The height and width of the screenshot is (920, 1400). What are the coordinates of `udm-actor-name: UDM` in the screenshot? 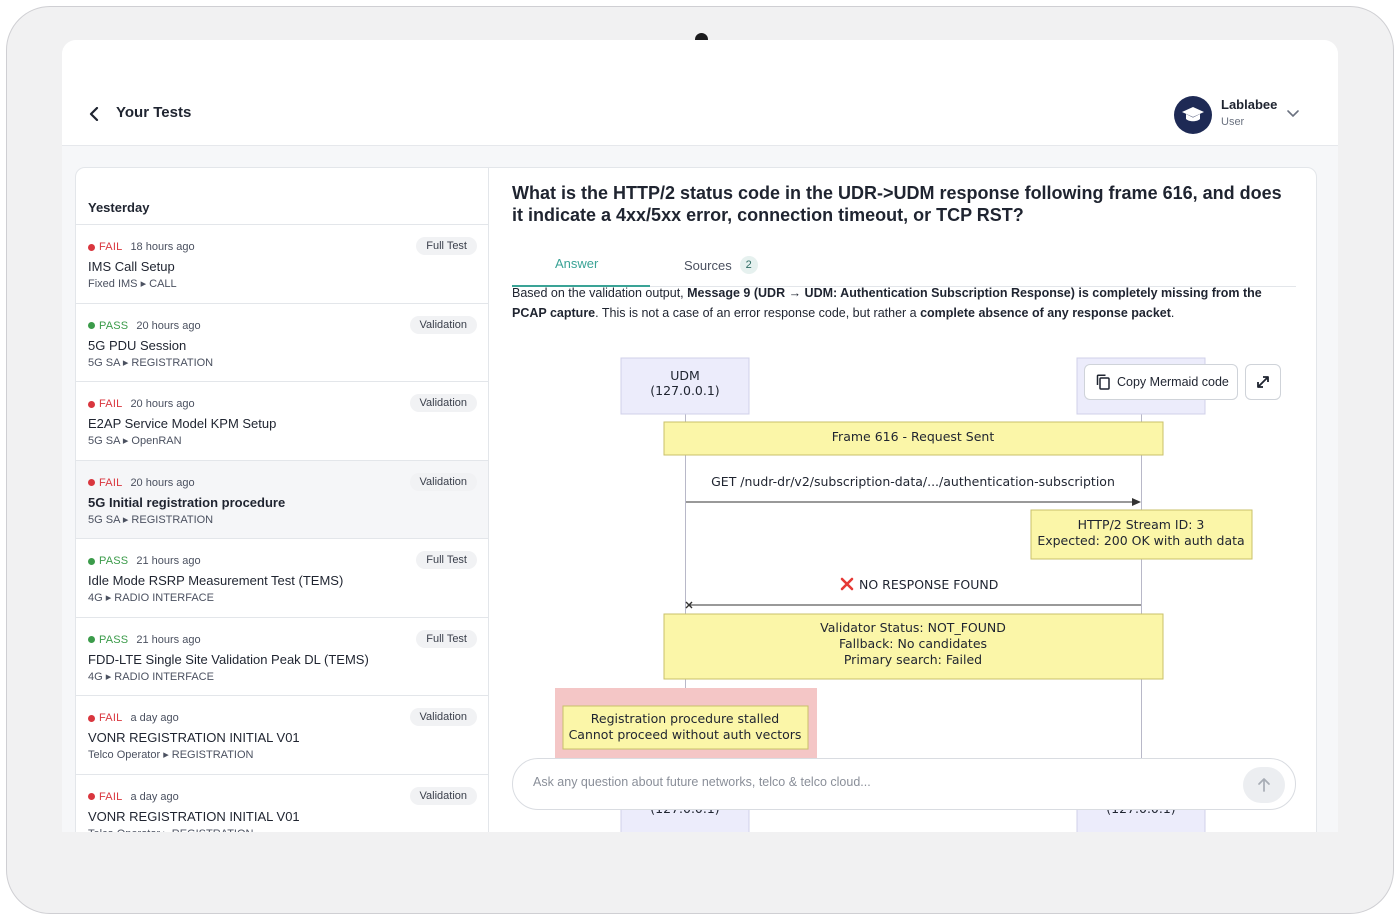 It's located at (685, 375).